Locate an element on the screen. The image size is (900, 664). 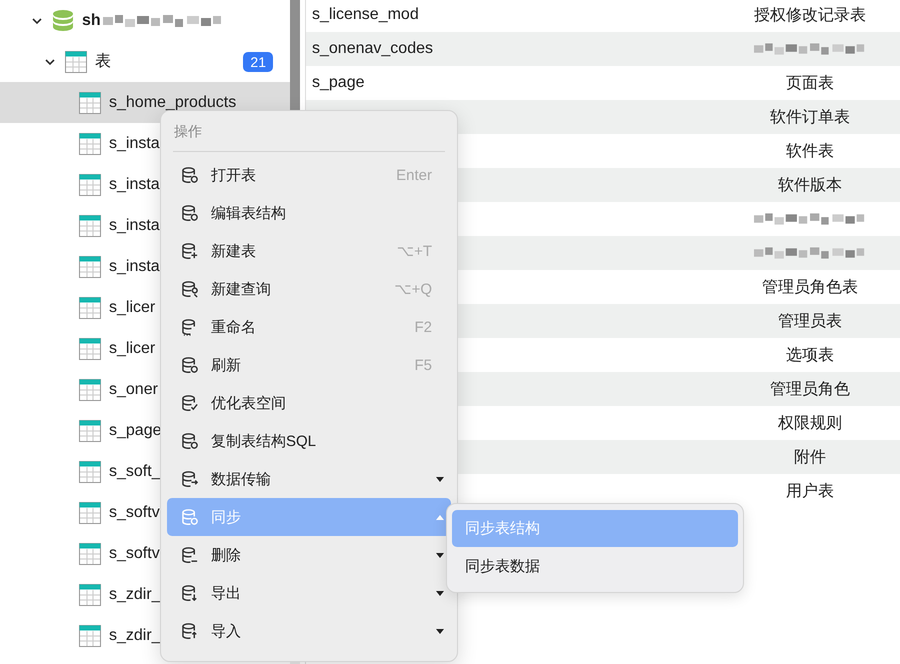
menu-item: 导入 is located at coordinates (309, 631).